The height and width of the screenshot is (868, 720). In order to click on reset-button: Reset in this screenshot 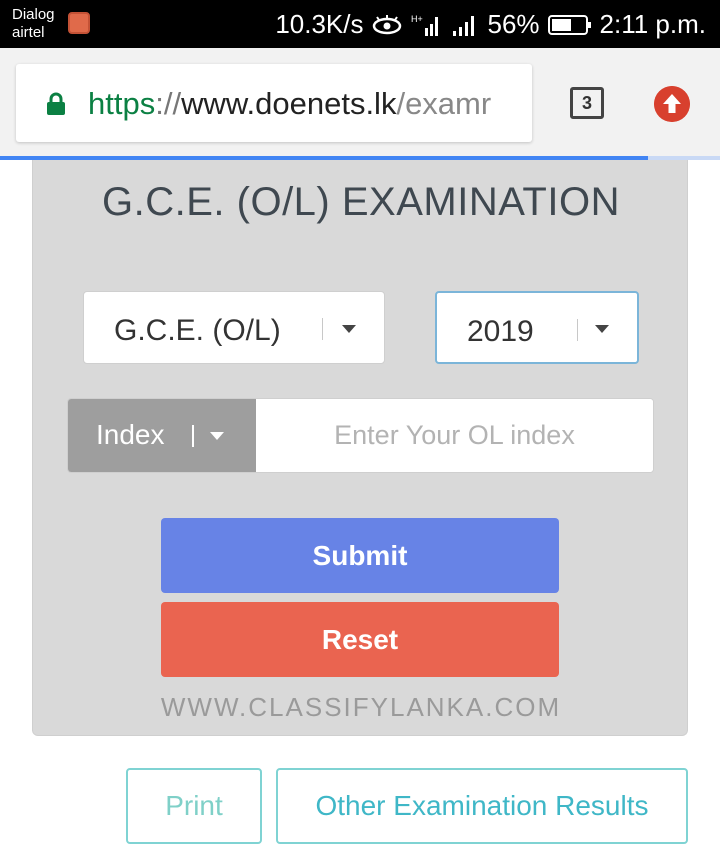, I will do `click(360, 639)`.